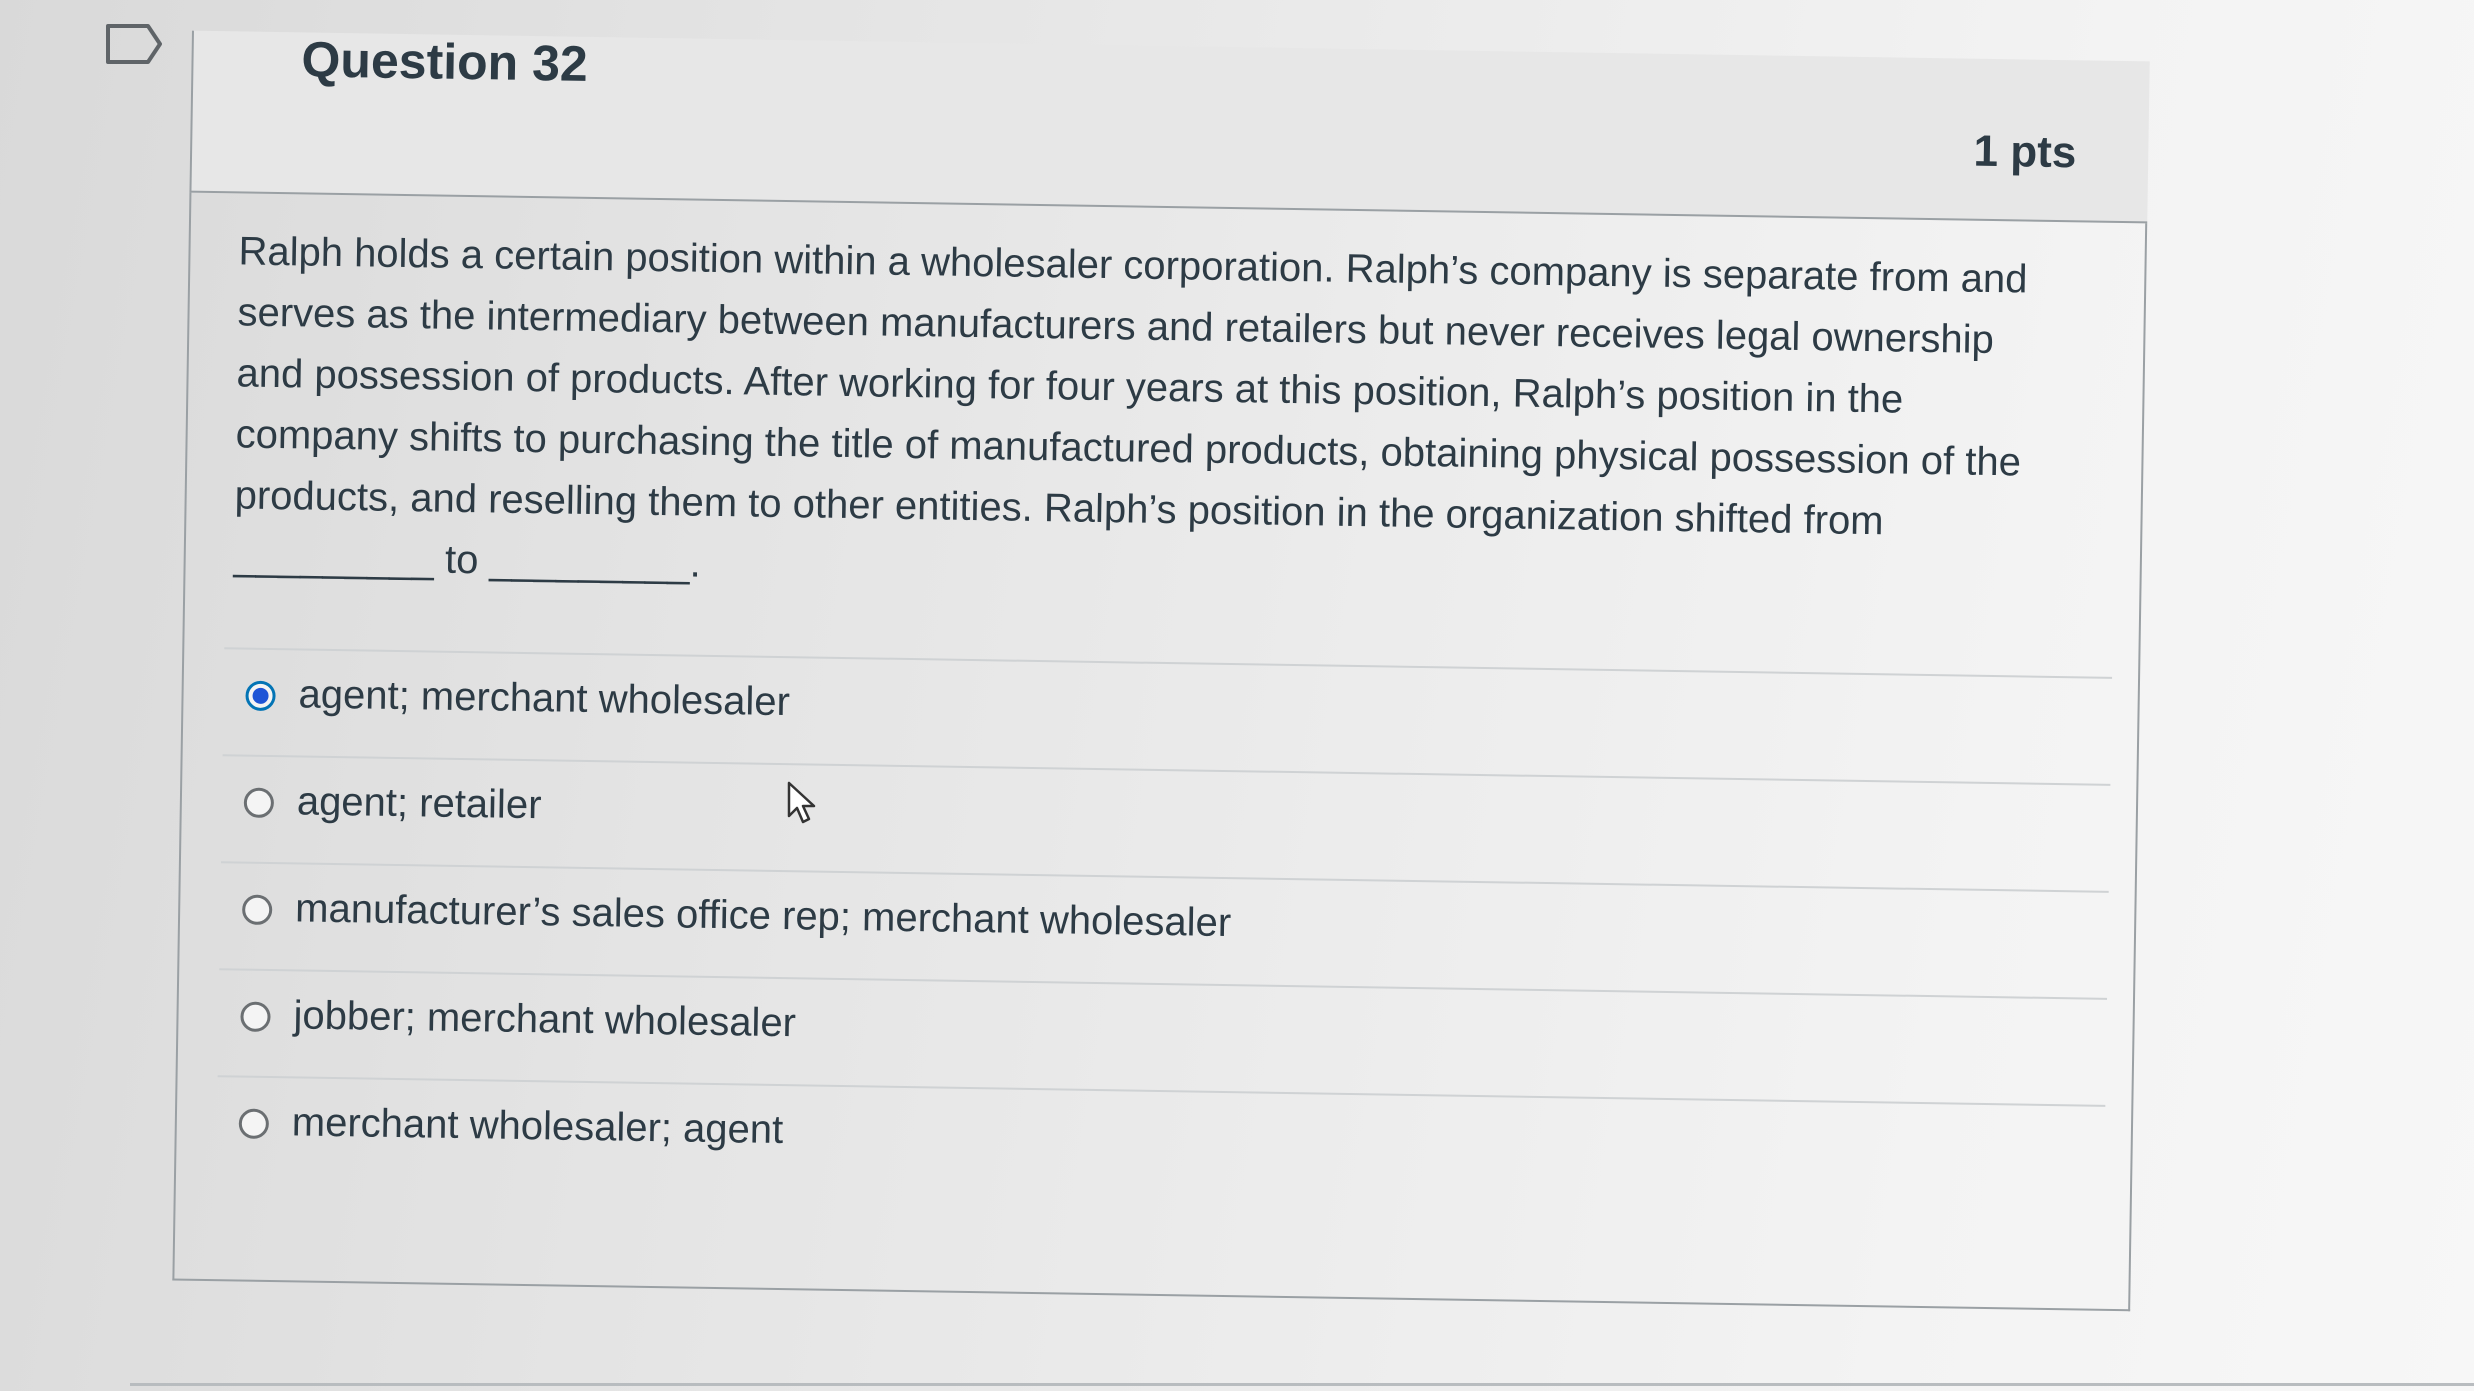 This screenshot has height=1391, width=2474. Describe the element at coordinates (801, 802) in the screenshot. I see `mouse-pointer-icon` at that location.